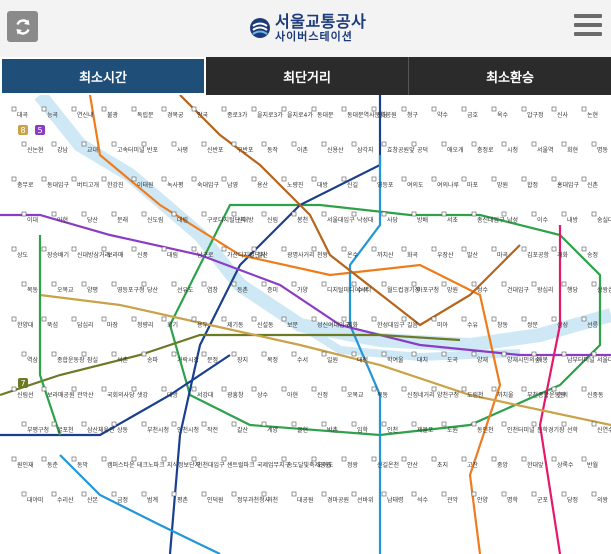  Describe the element at coordinates (521, 430) in the screenshot. I see `station-label: 인천터미널` at that location.